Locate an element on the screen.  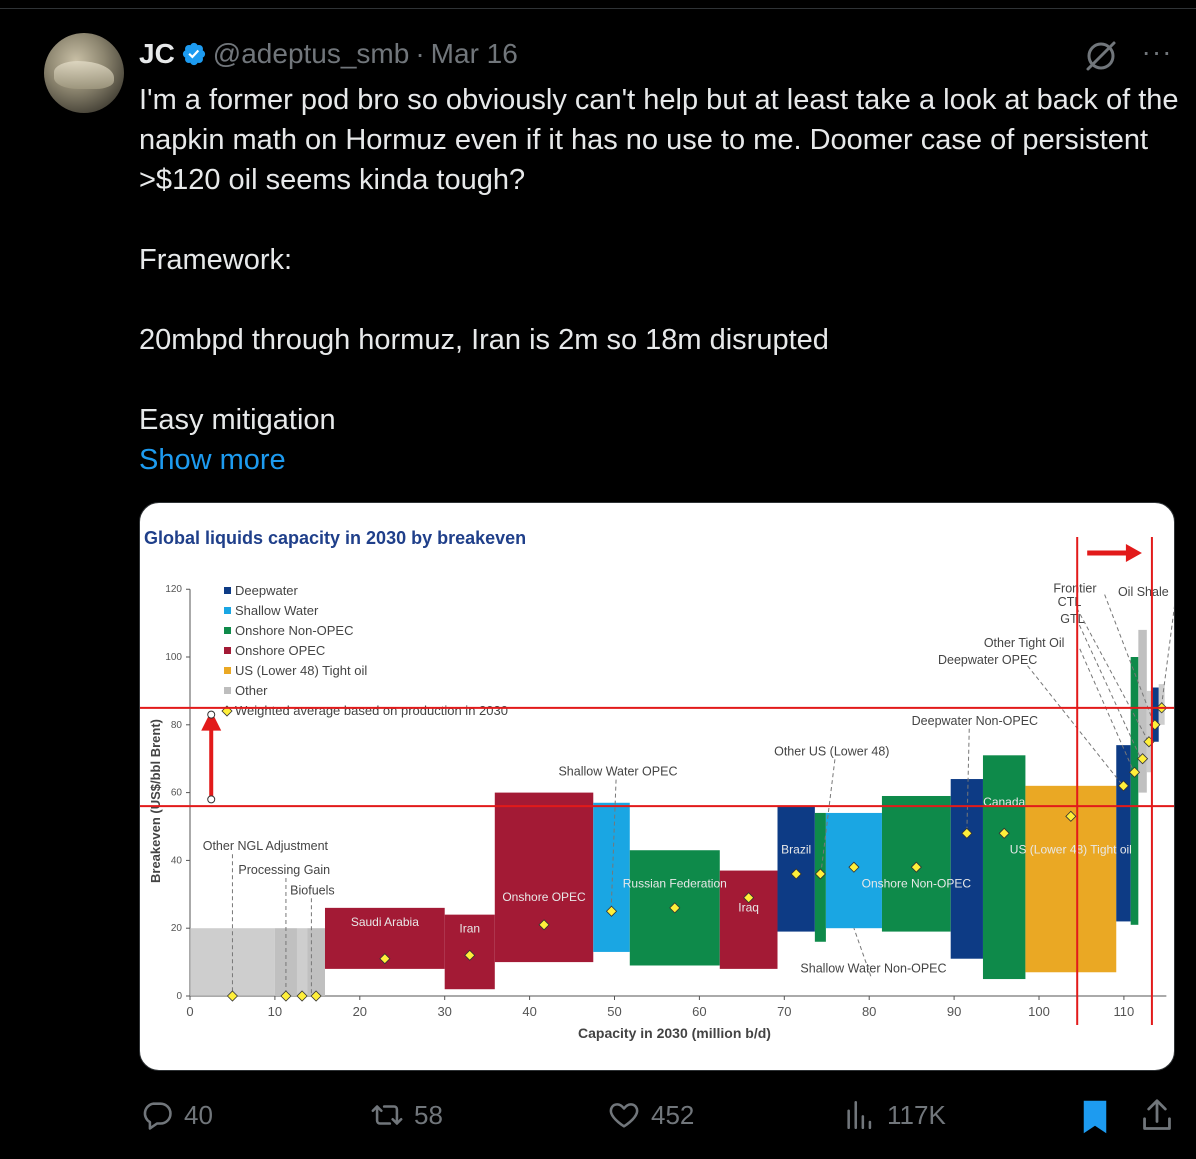
x-tick-label: 40 is located at coordinates (529, 1011).